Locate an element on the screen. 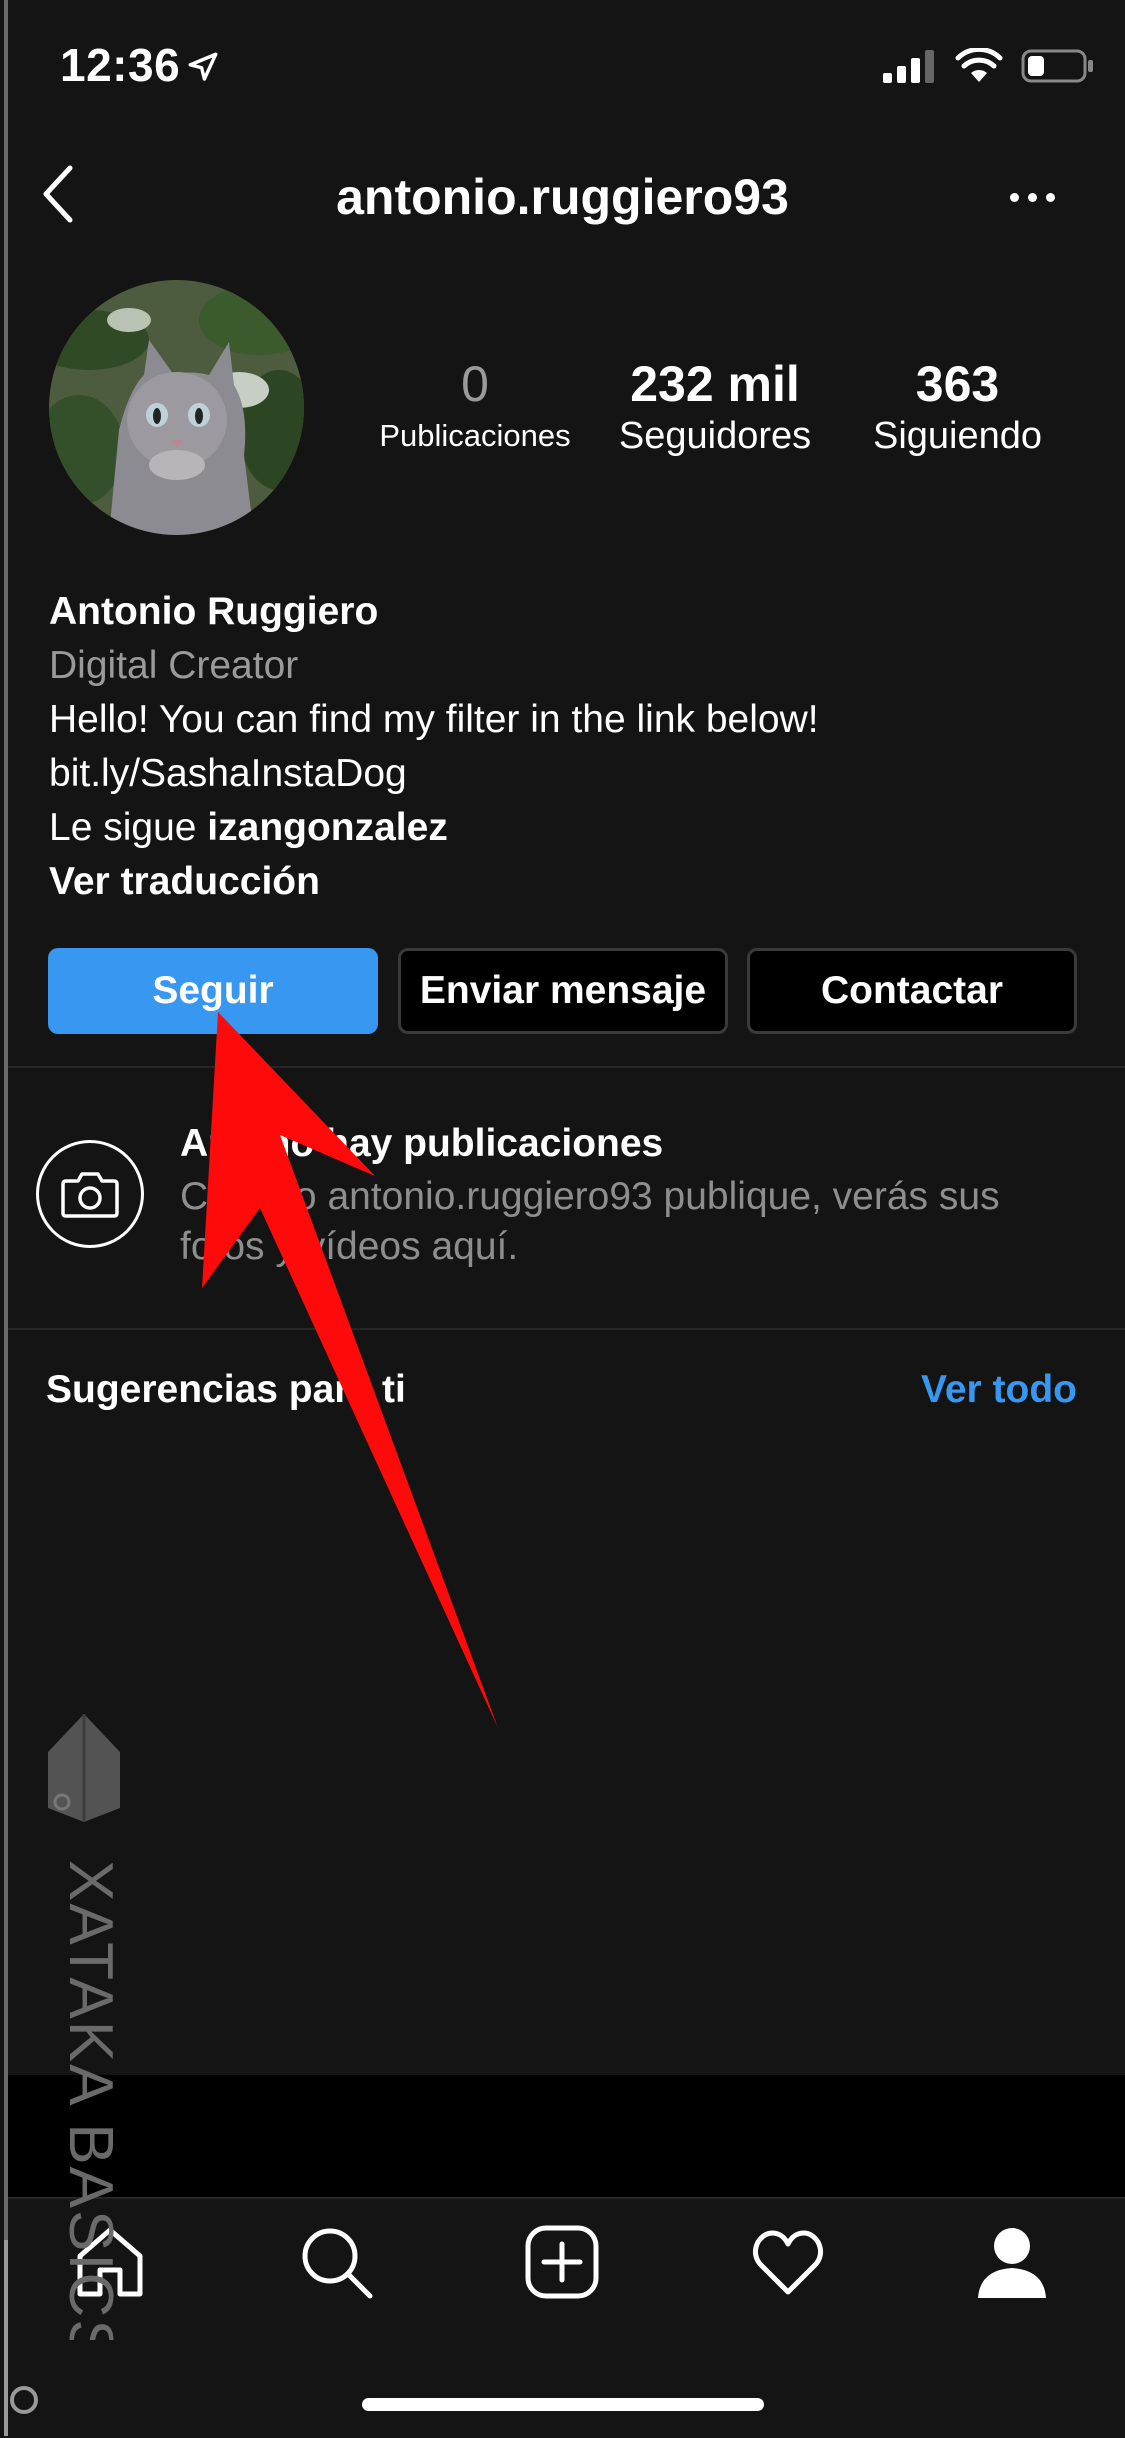 This screenshot has height=2438, width=1125. stat-posts-value: 0 is located at coordinates (475, 384).